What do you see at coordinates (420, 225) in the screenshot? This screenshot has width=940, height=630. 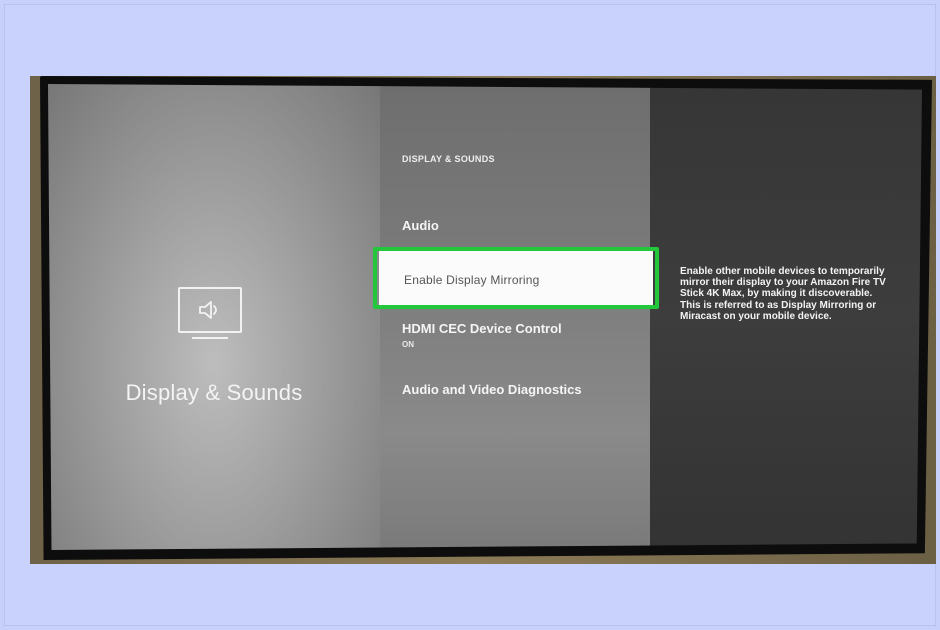 I see `menu-item-audio: Audio` at bounding box center [420, 225].